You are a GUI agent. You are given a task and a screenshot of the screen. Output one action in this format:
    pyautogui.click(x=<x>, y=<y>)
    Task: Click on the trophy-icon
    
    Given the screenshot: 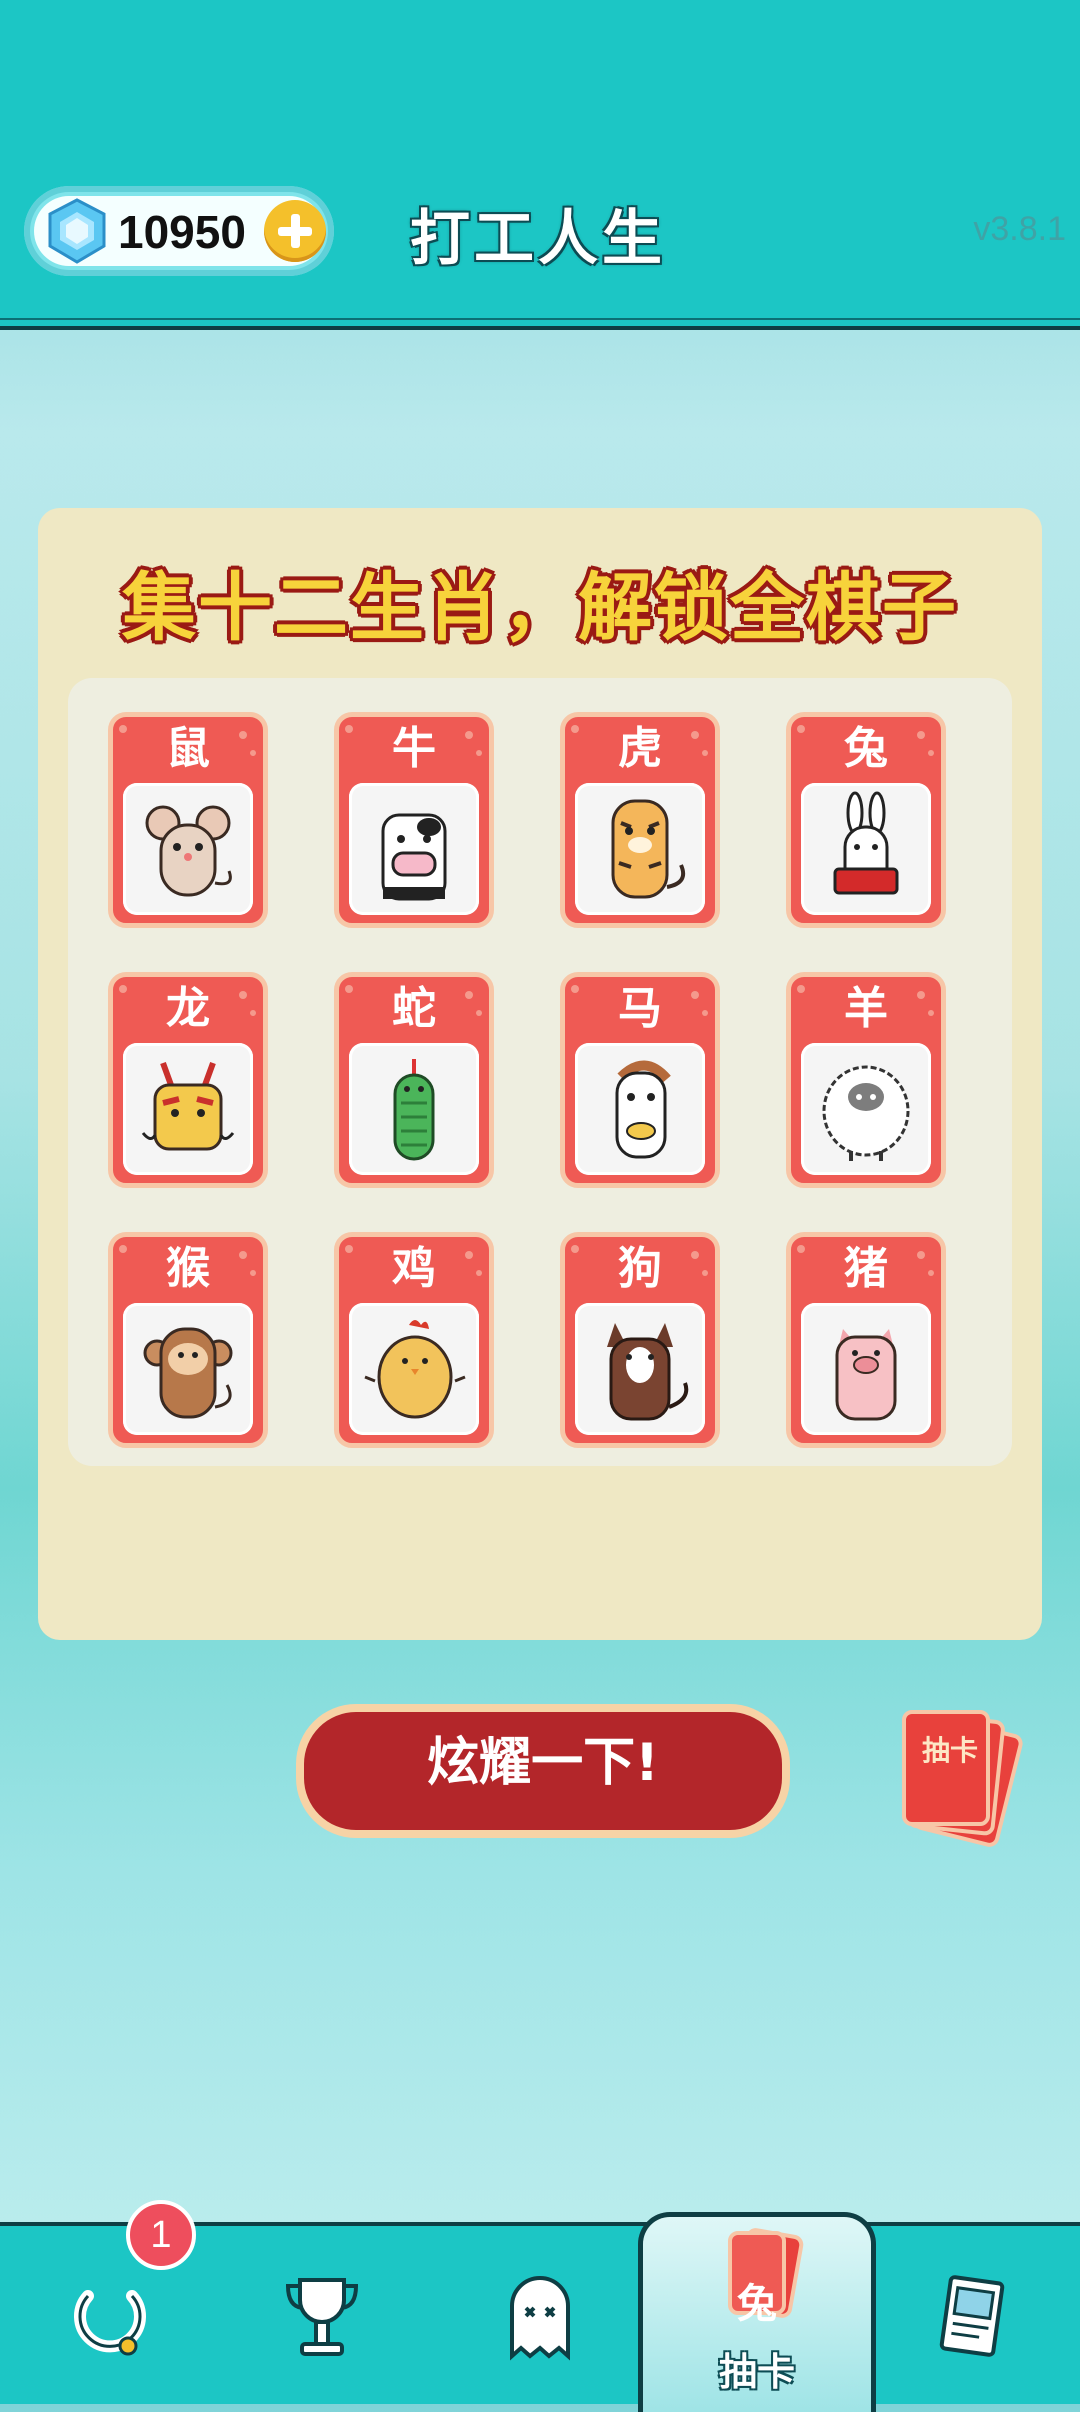 What is the action you would take?
    pyautogui.click(x=322, y=2317)
    